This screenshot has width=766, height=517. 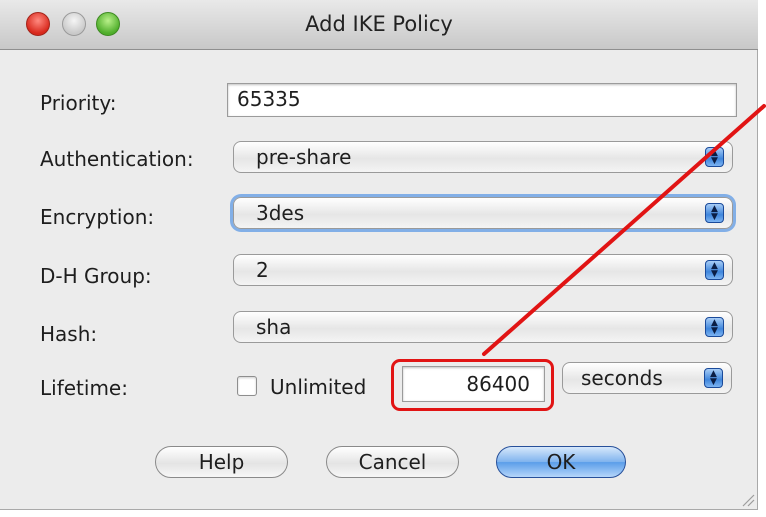 What do you see at coordinates (84, 388) in the screenshot?
I see `lifetime-label: Lifetime:` at bounding box center [84, 388].